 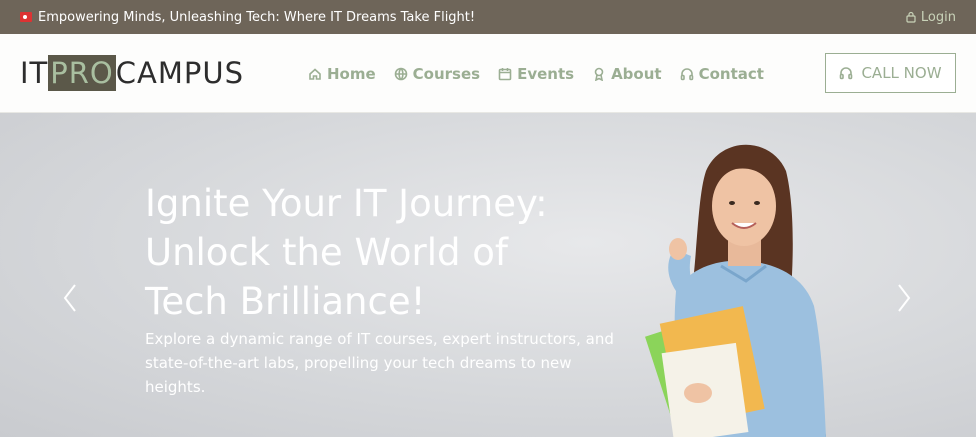 What do you see at coordinates (82, 73) in the screenshot?
I see `logo-text-pro: PRO` at bounding box center [82, 73].